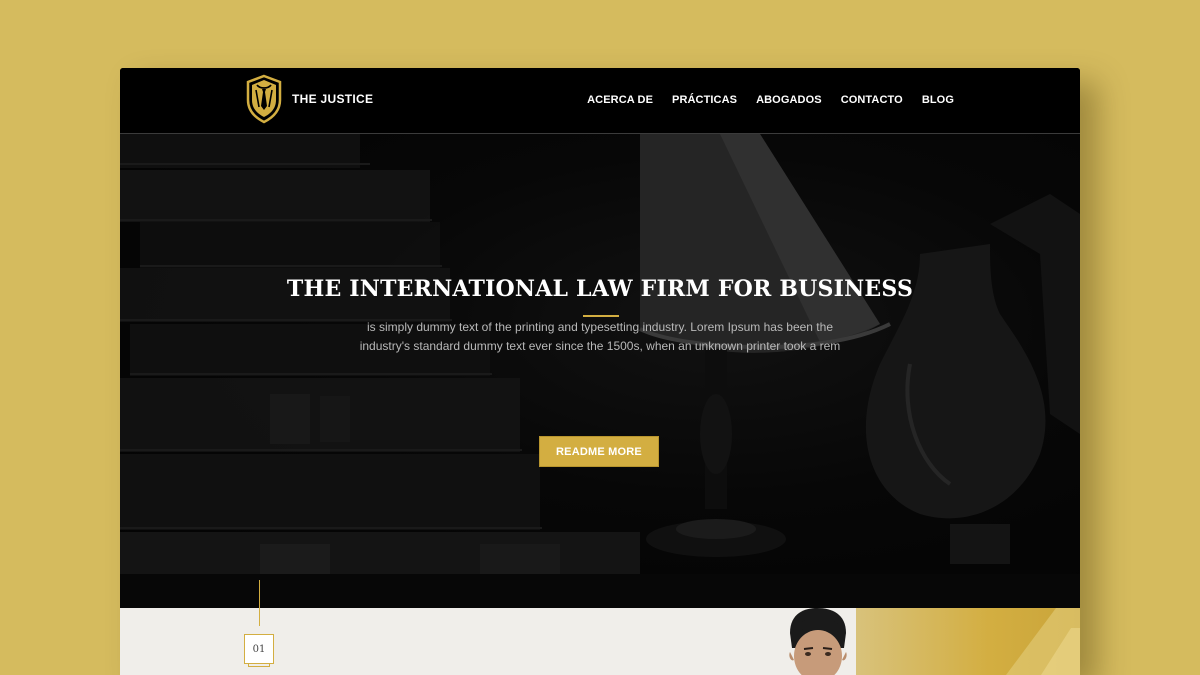  Describe the element at coordinates (259, 603) in the screenshot. I see `timeline-connector` at that location.